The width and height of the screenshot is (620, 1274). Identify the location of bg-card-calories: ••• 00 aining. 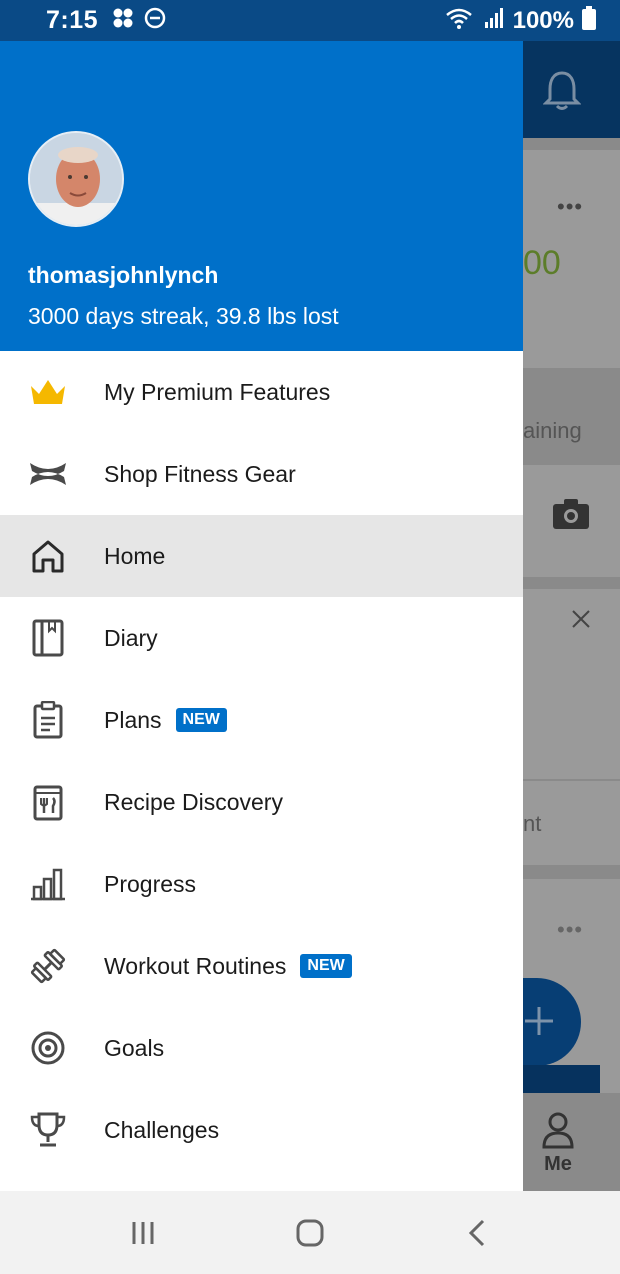
(571, 296).